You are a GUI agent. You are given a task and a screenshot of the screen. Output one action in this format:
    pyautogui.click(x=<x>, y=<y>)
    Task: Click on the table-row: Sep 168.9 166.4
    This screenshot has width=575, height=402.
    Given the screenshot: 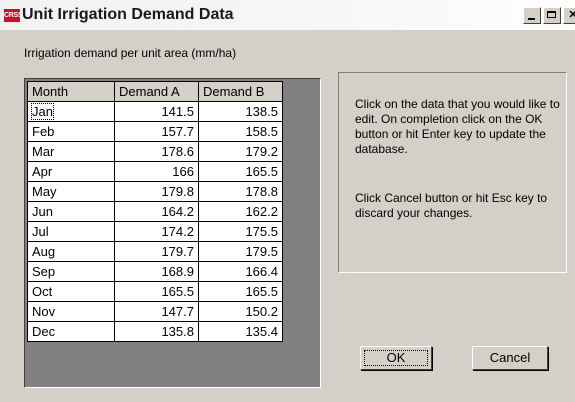 What is the action you would take?
    pyautogui.click(x=155, y=271)
    